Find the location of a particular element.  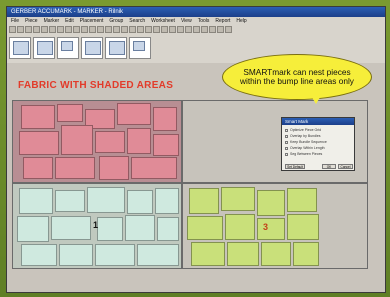

option-row: Seg Between Pieces is located at coordinates (303, 154).